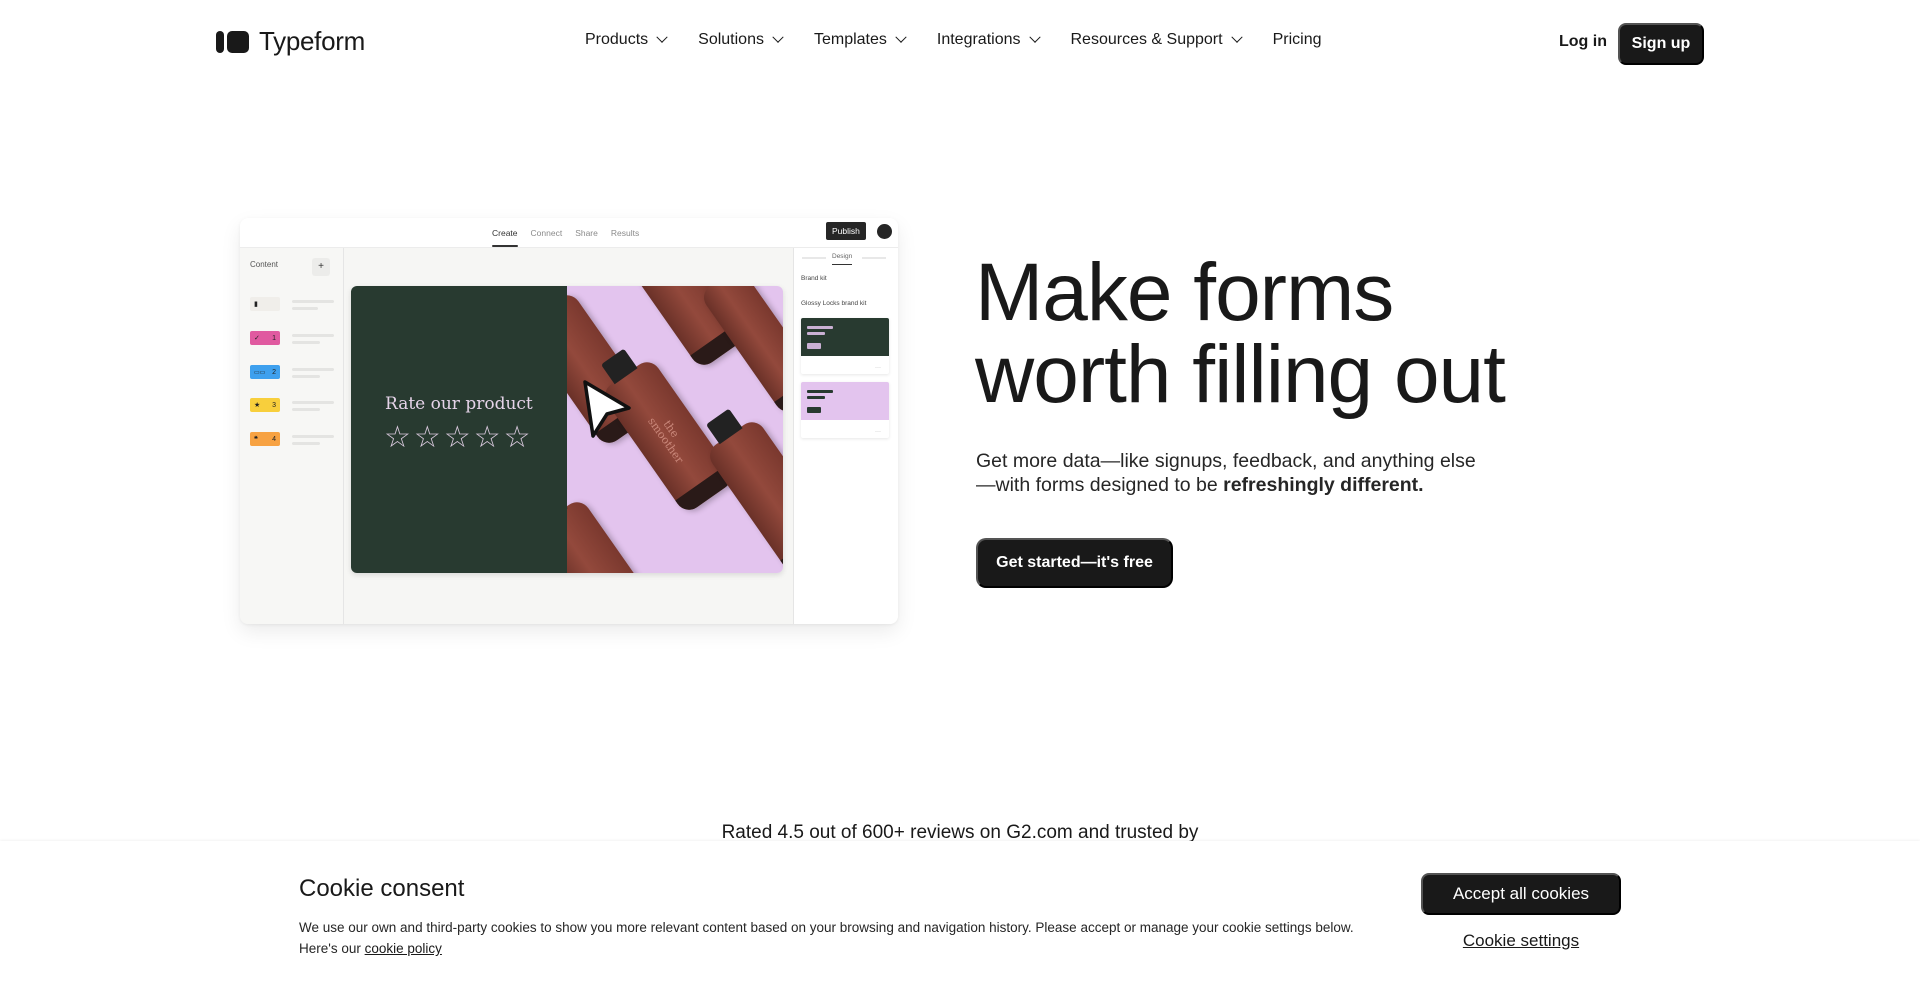 The height and width of the screenshot is (993, 1920). Describe the element at coordinates (274, 405) in the screenshot. I see `question-number: 3` at that location.